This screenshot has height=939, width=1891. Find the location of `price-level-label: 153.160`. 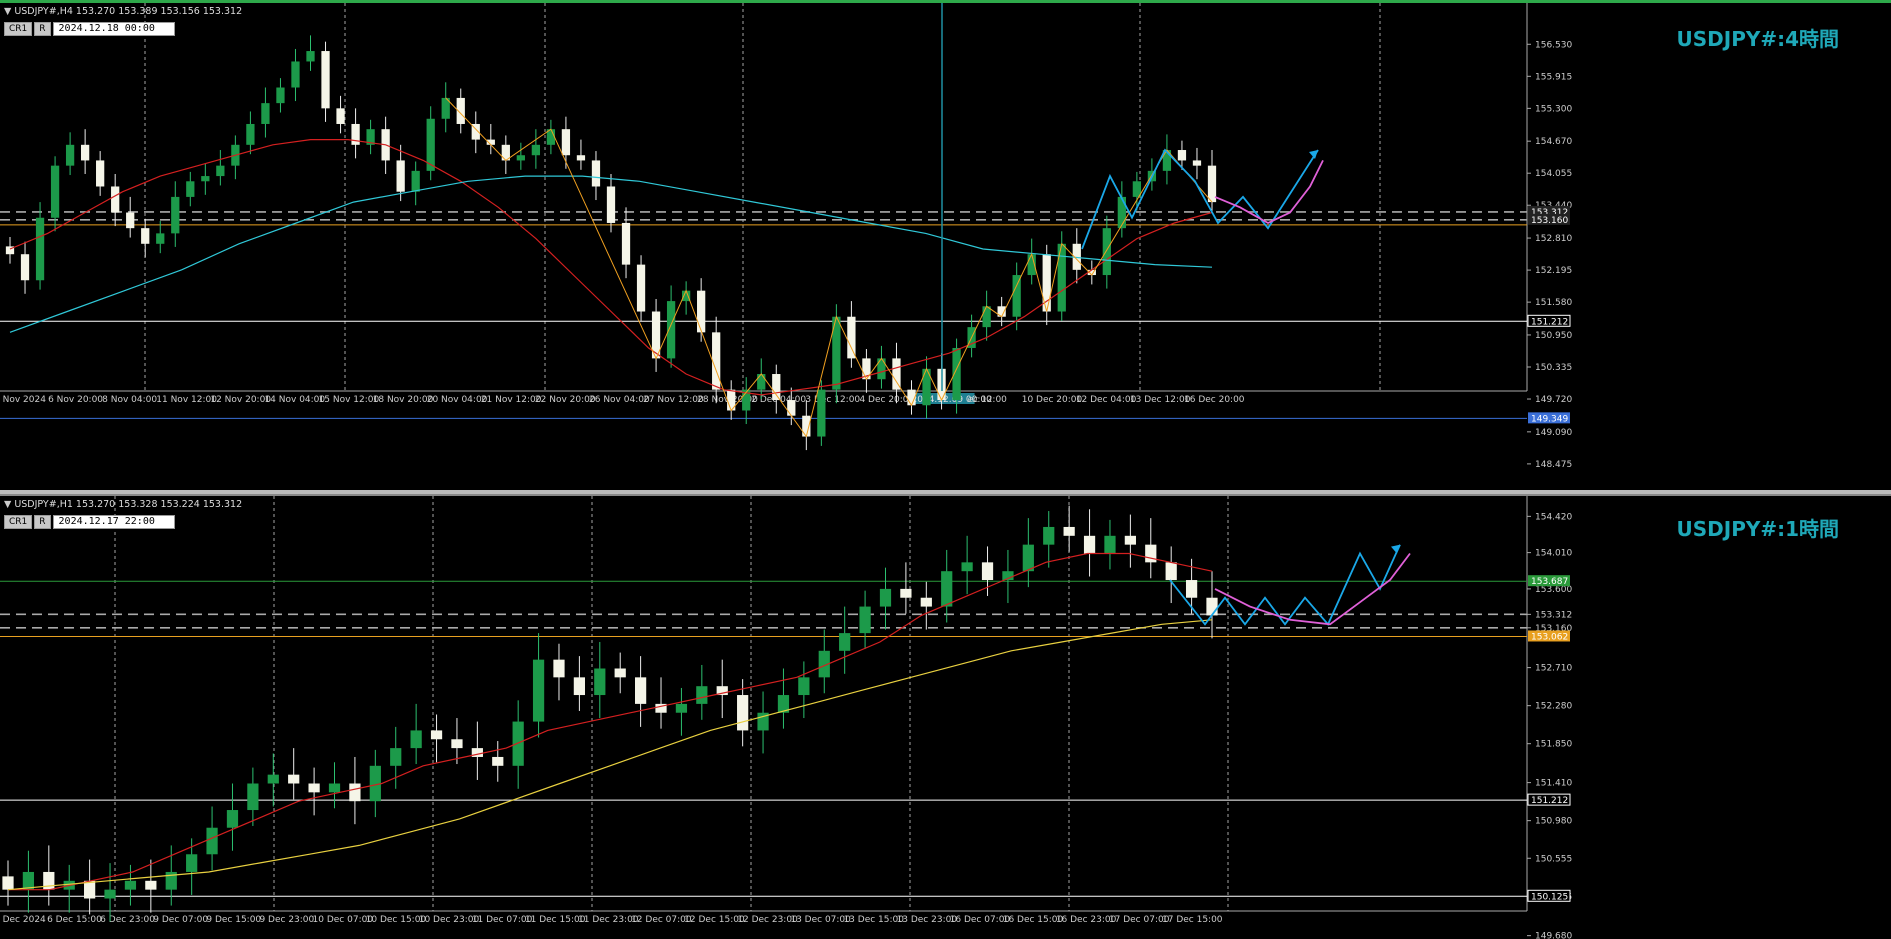

price-level-label: 153.160 is located at coordinates (1549, 221).